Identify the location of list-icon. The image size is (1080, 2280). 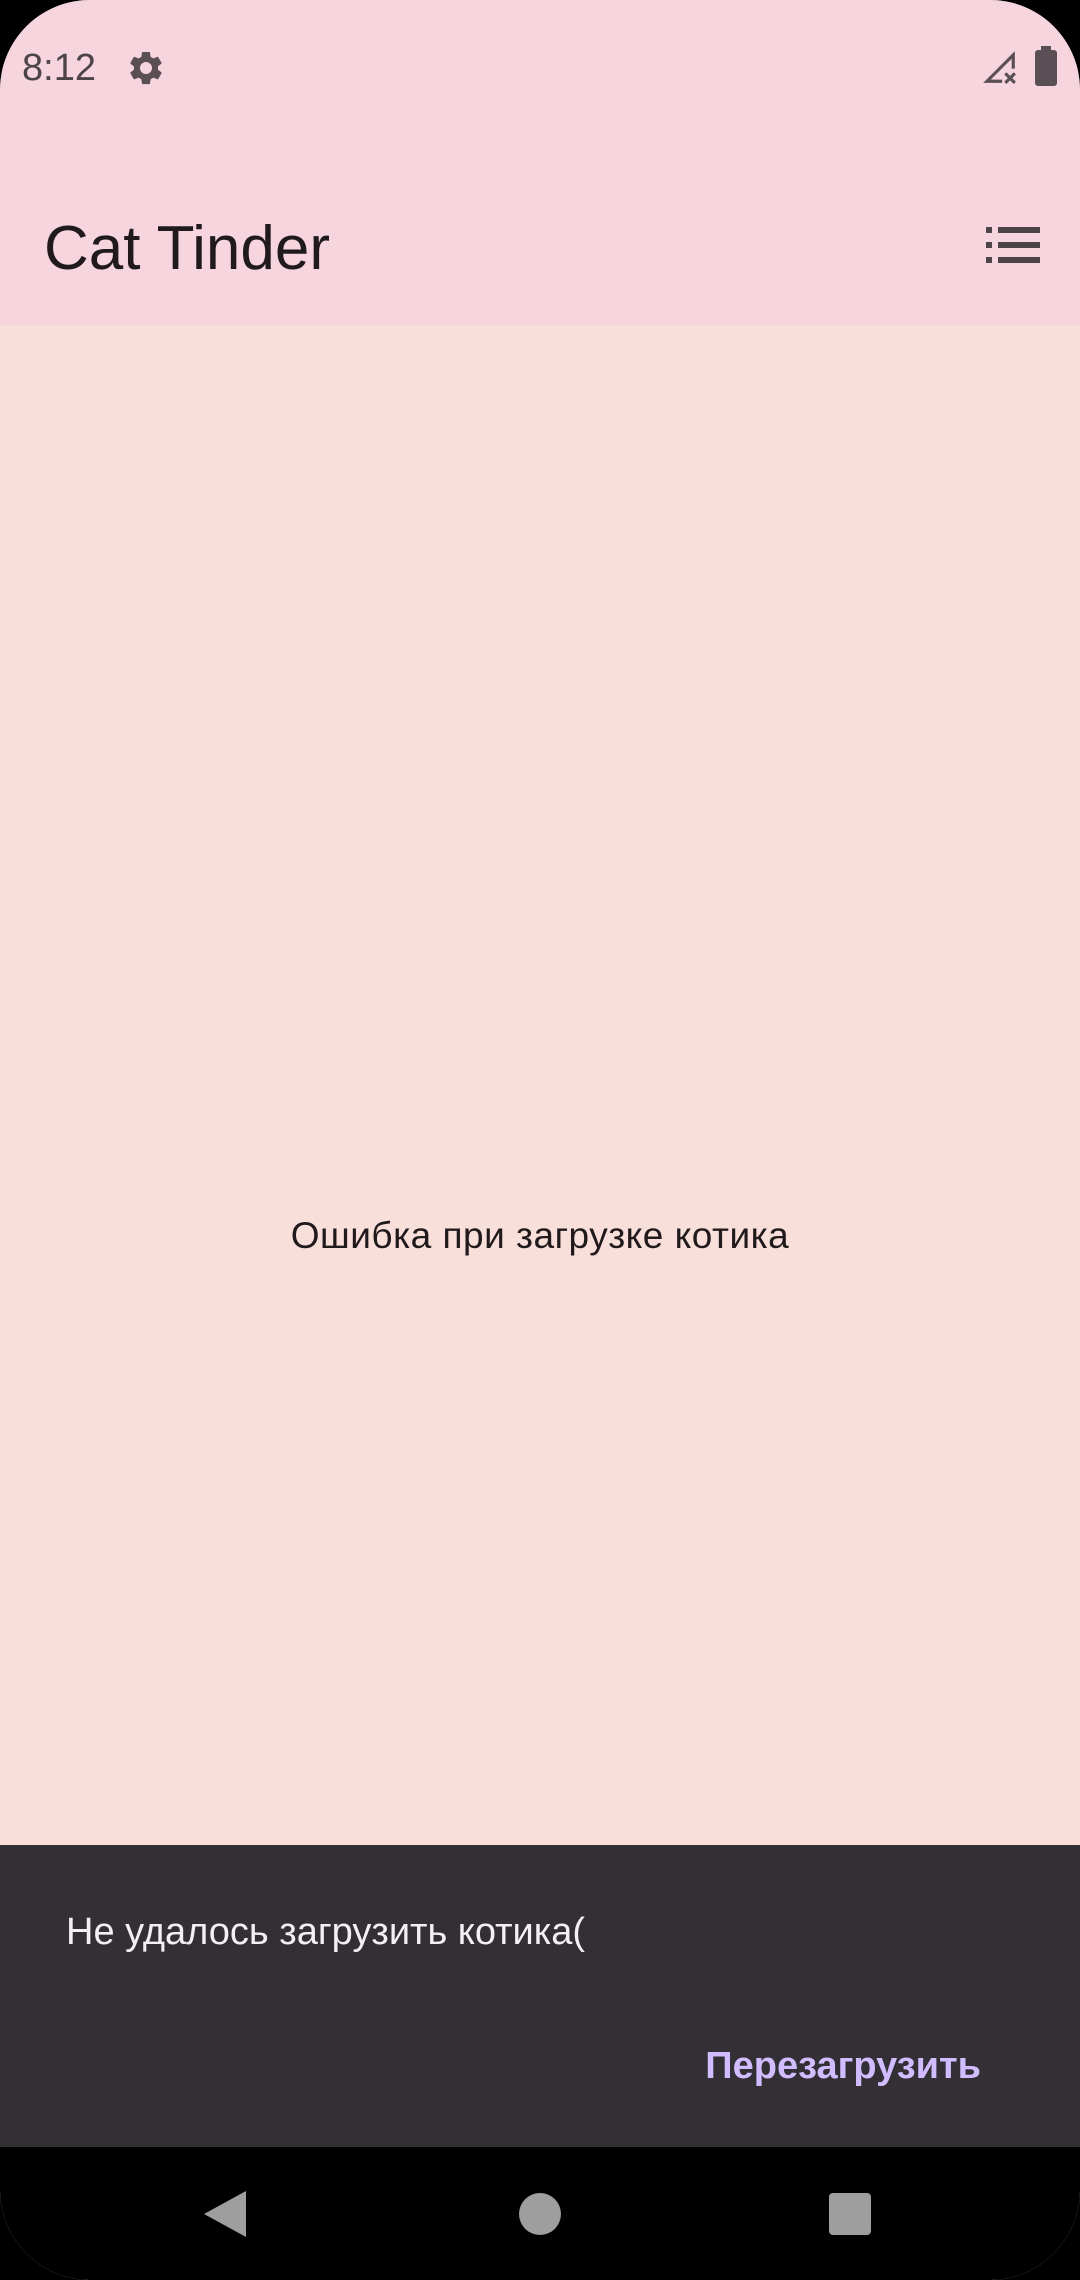
(1013, 245).